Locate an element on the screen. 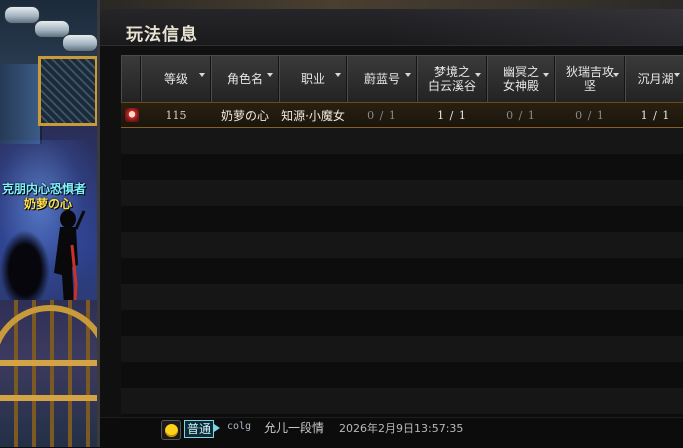  crate-decor is located at coordinates (68, 91).